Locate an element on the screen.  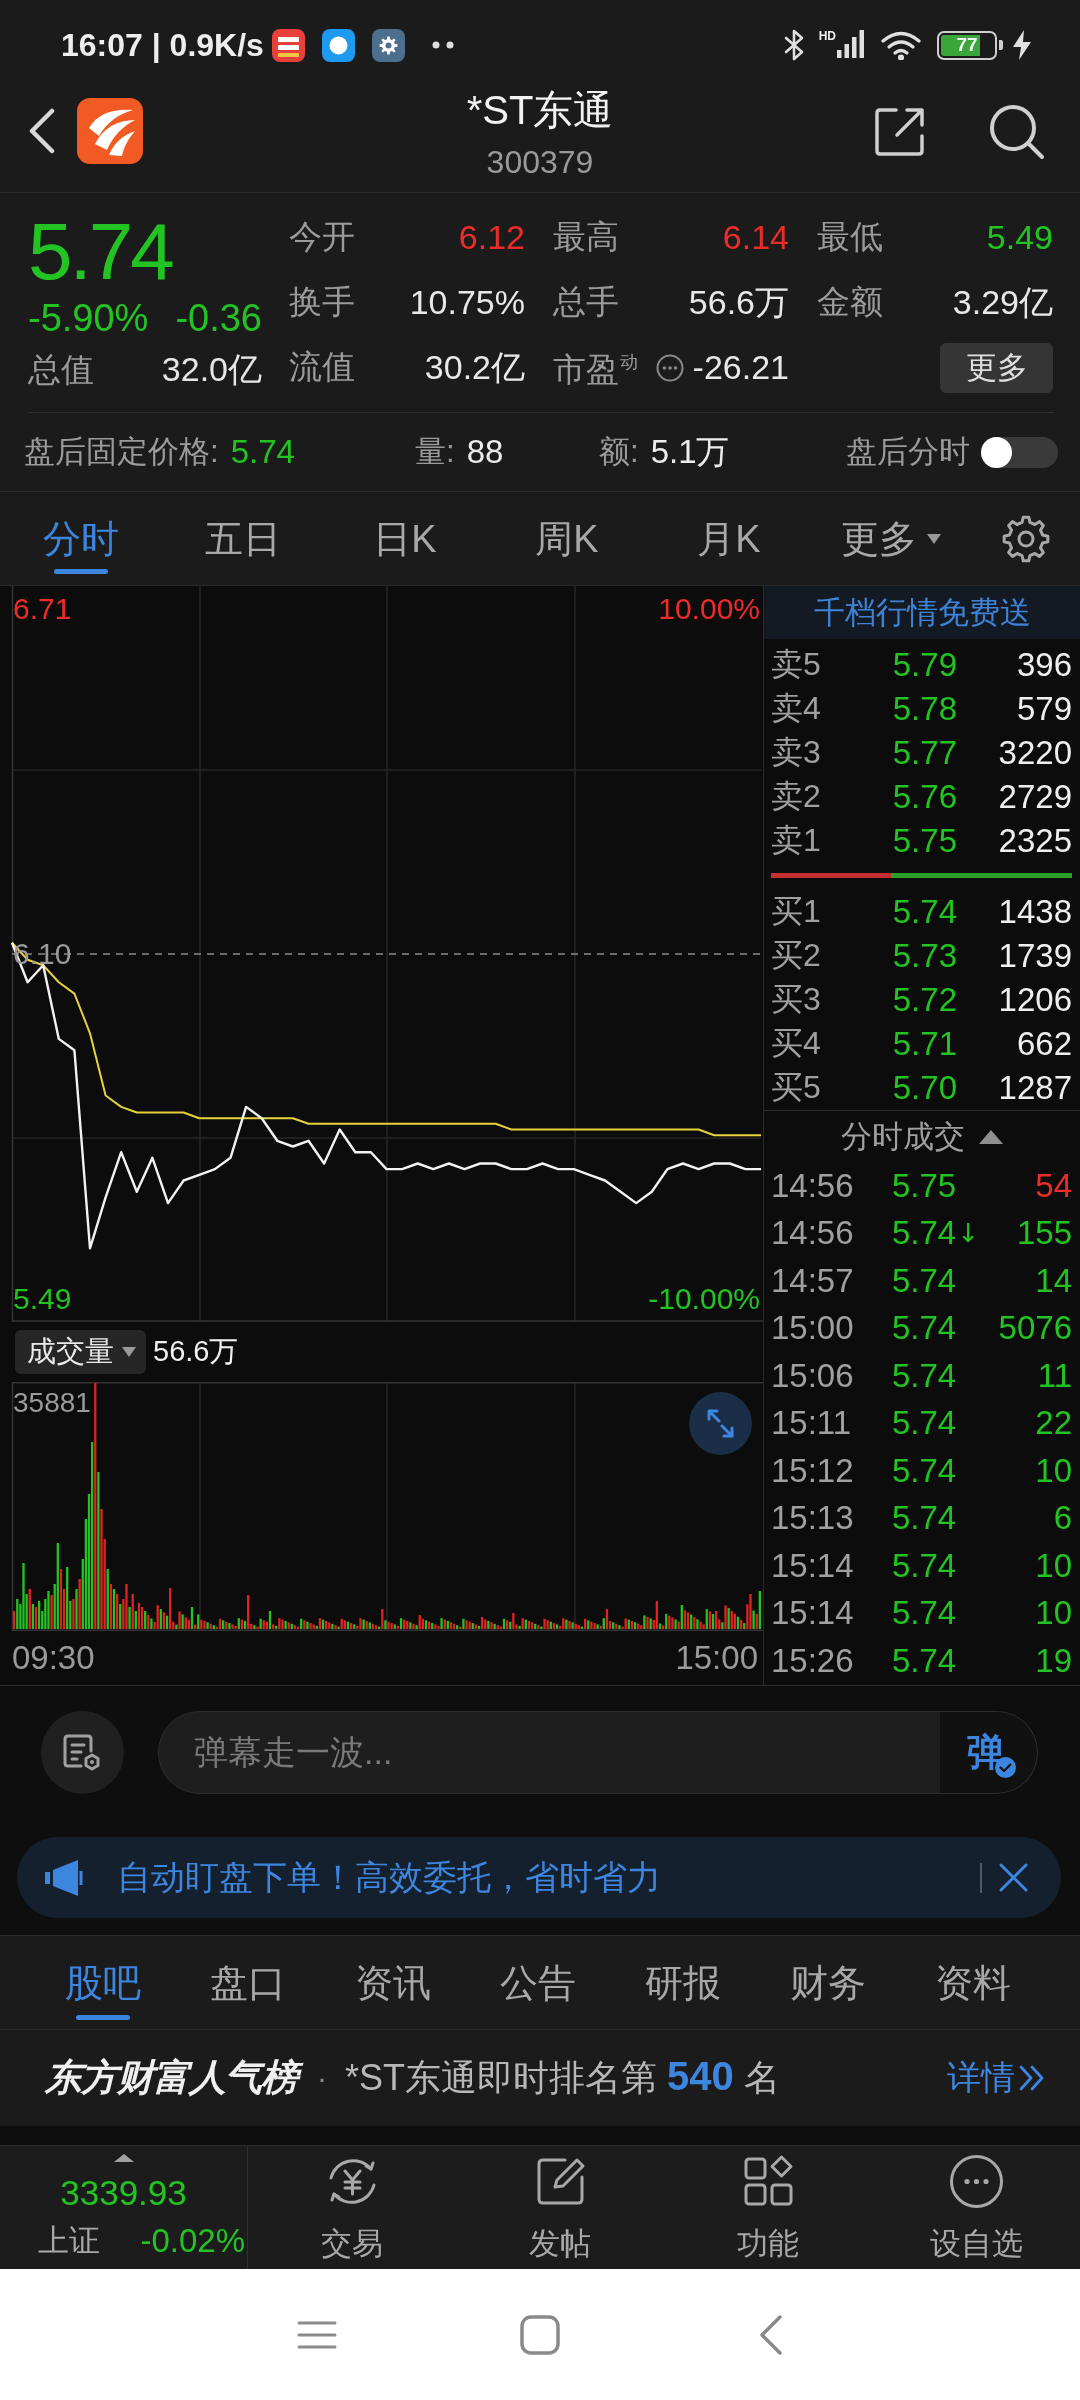
depth-promo-link: 千档行情免费送 is located at coordinates (922, 612).